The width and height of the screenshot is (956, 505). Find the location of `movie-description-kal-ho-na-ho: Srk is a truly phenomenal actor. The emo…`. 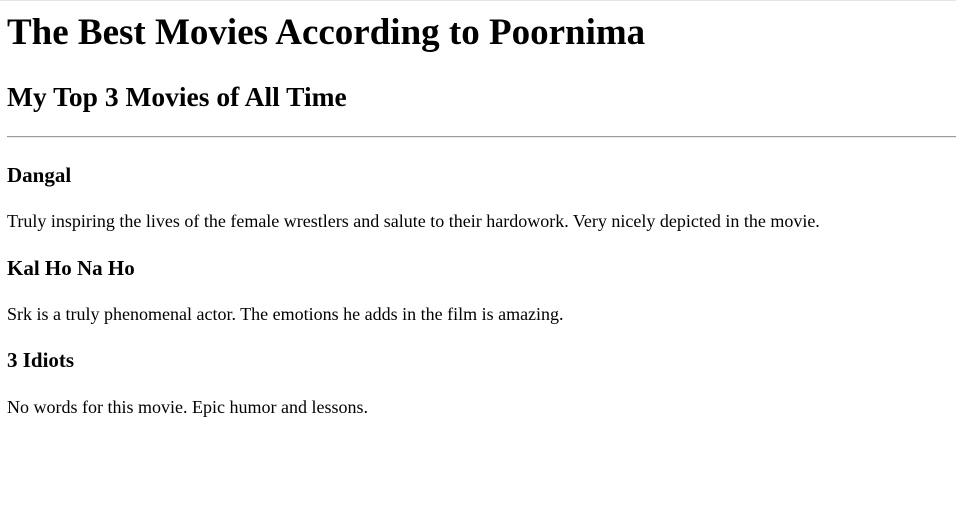

movie-description-kal-ho-na-ho: Srk is a truly phenomenal actor. The emo… is located at coordinates (285, 314).